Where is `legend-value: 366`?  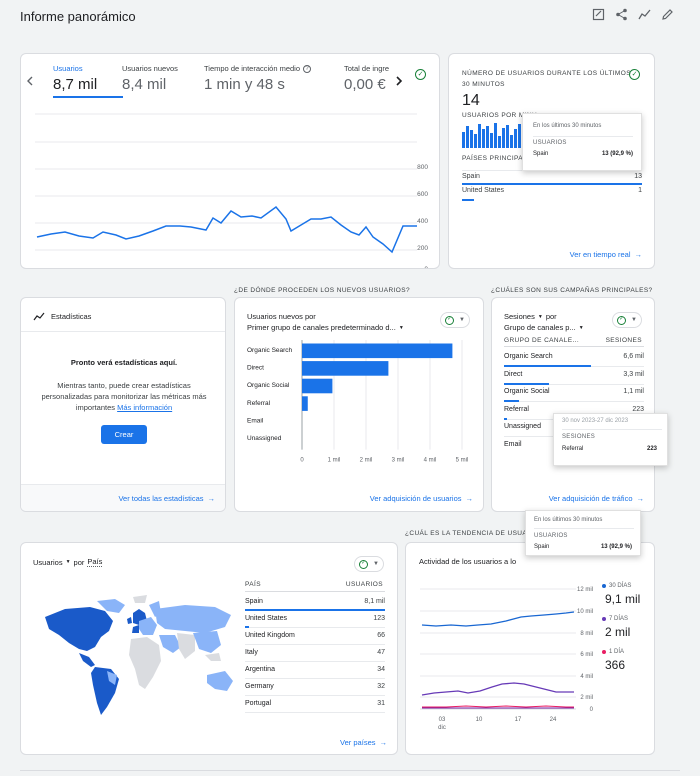 legend-value: 366 is located at coordinates (615, 665).